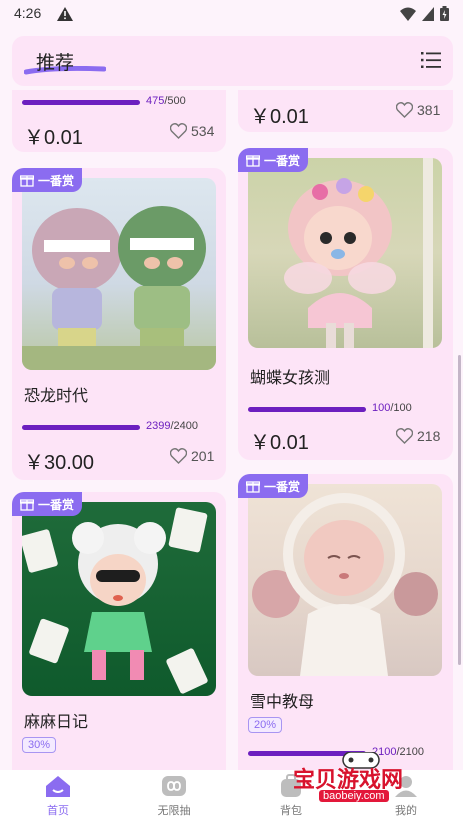 Image resolution: width=463 pixels, height=823 pixels. What do you see at coordinates (28, 13) in the screenshot?
I see `status-time: 4:26` at bounding box center [28, 13].